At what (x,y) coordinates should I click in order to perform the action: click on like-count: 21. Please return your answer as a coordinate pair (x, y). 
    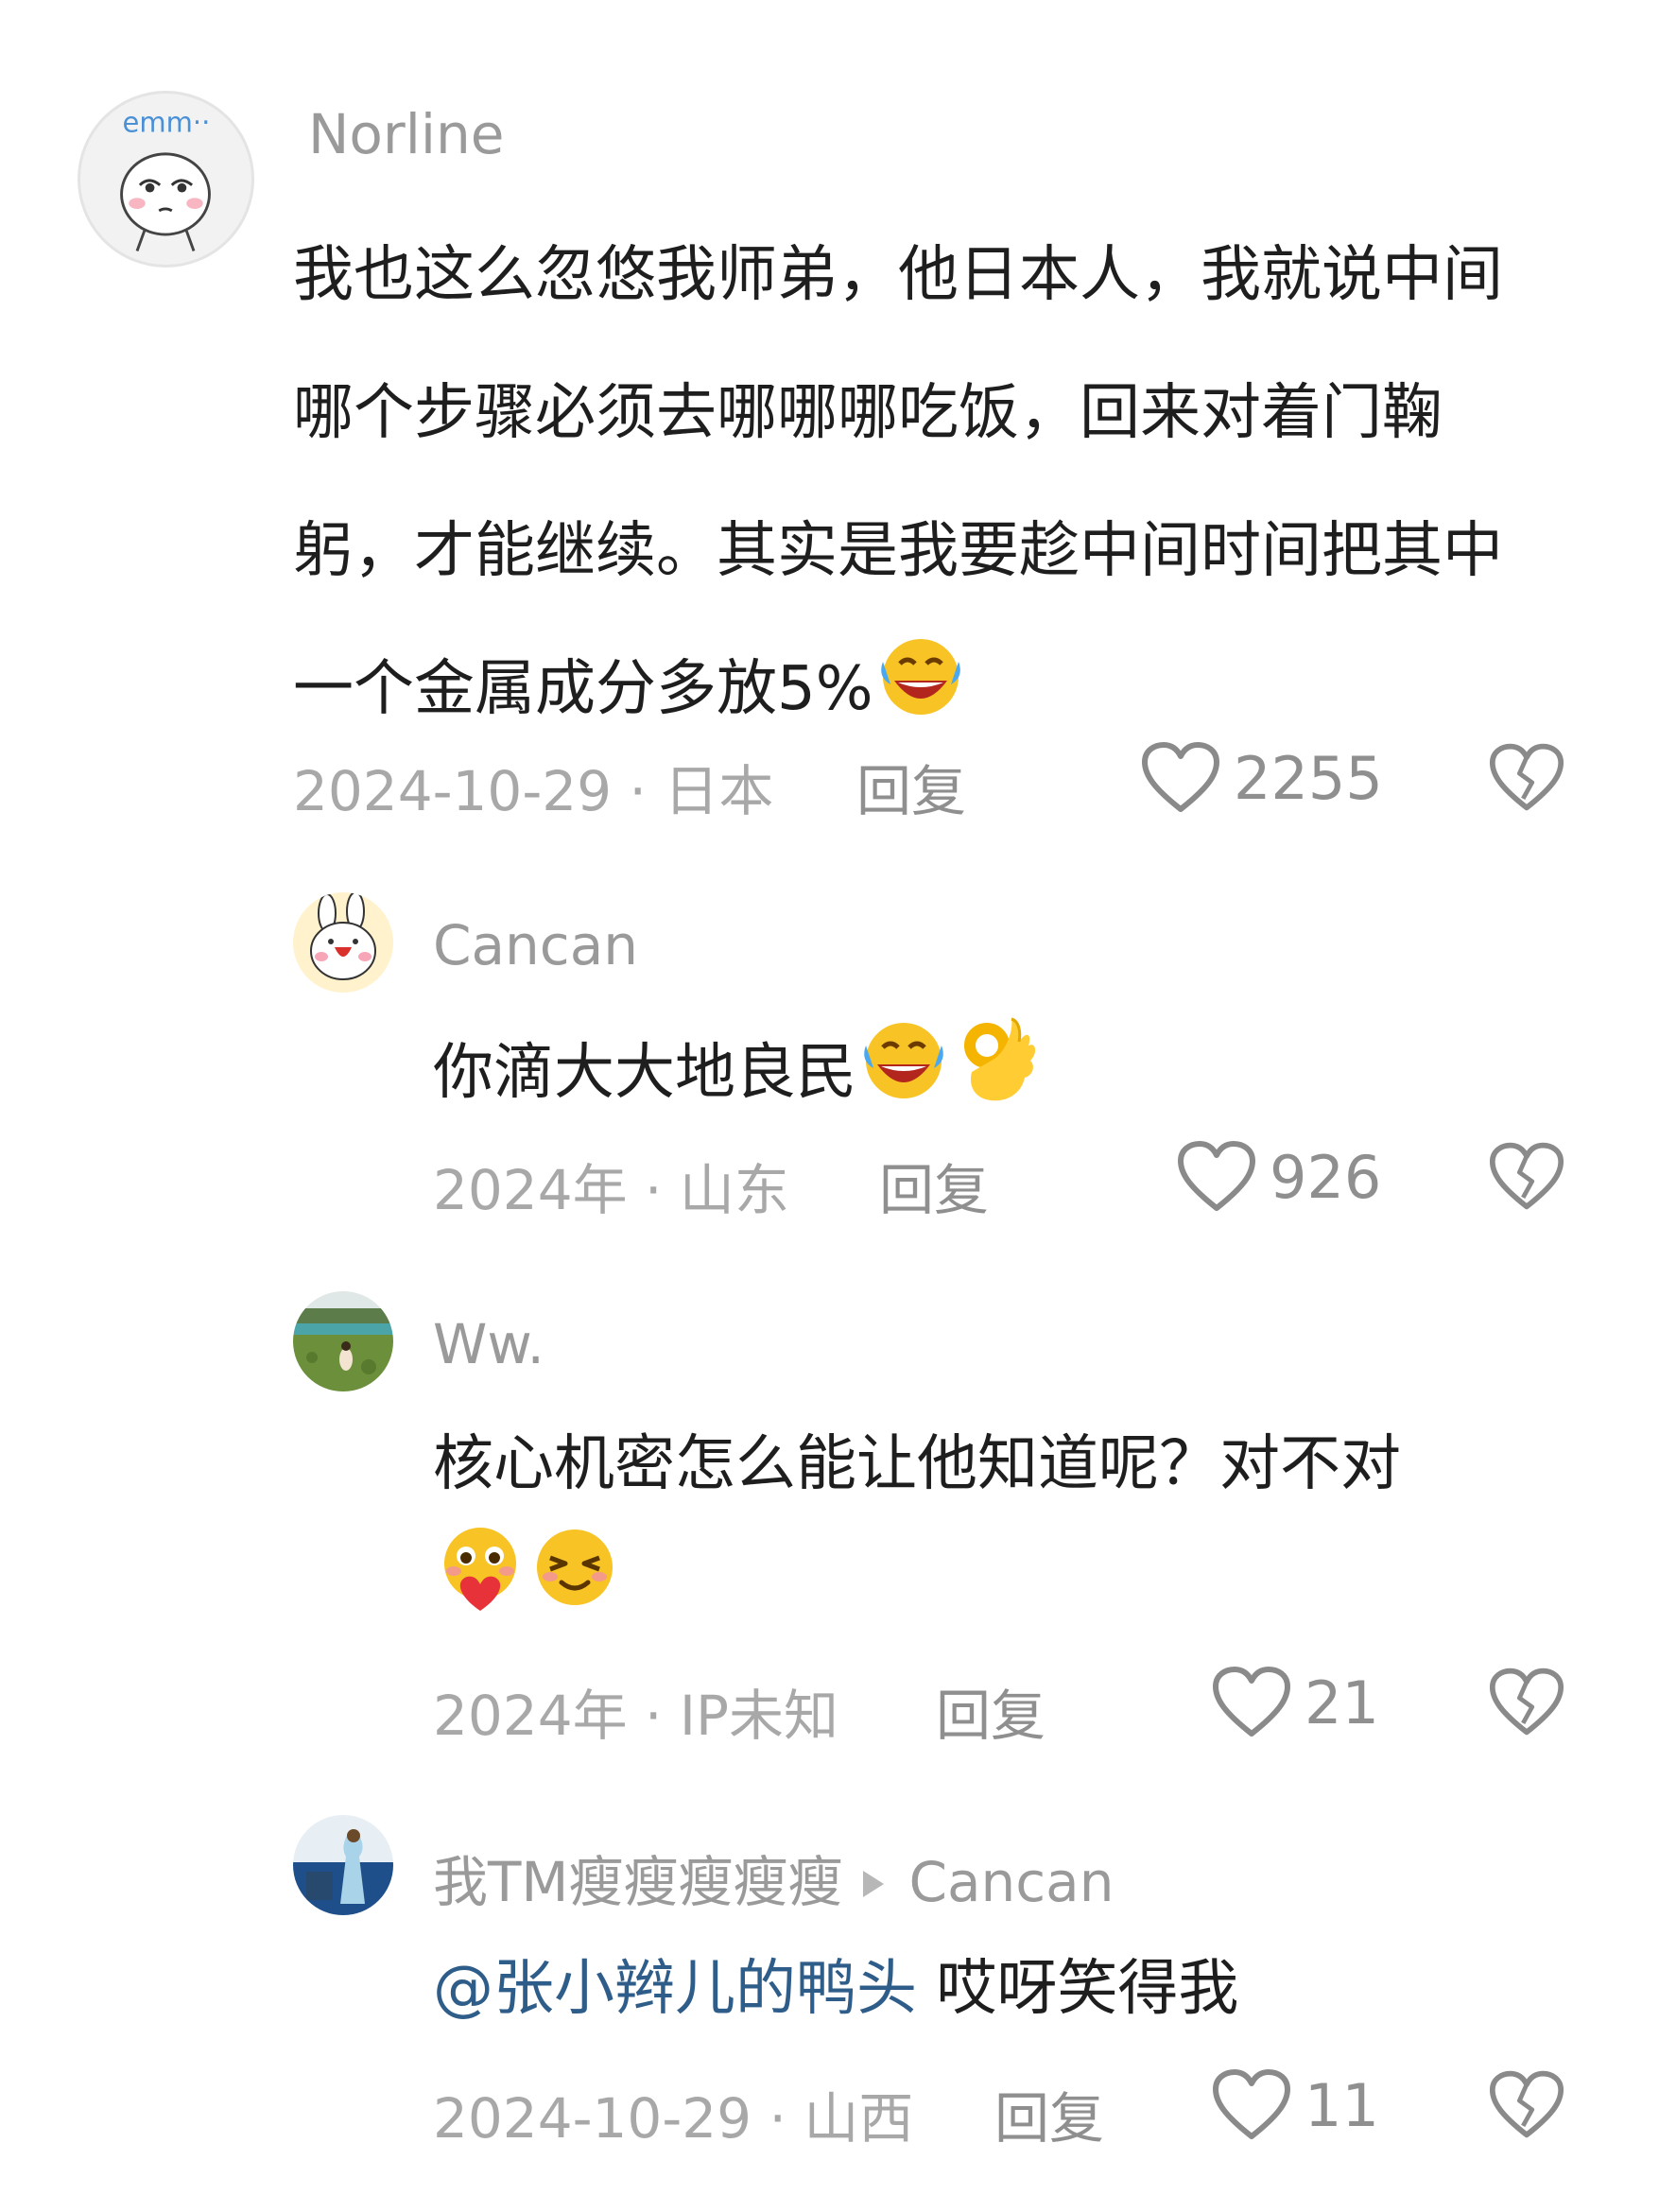
    Looking at the image, I should click on (1342, 1702).